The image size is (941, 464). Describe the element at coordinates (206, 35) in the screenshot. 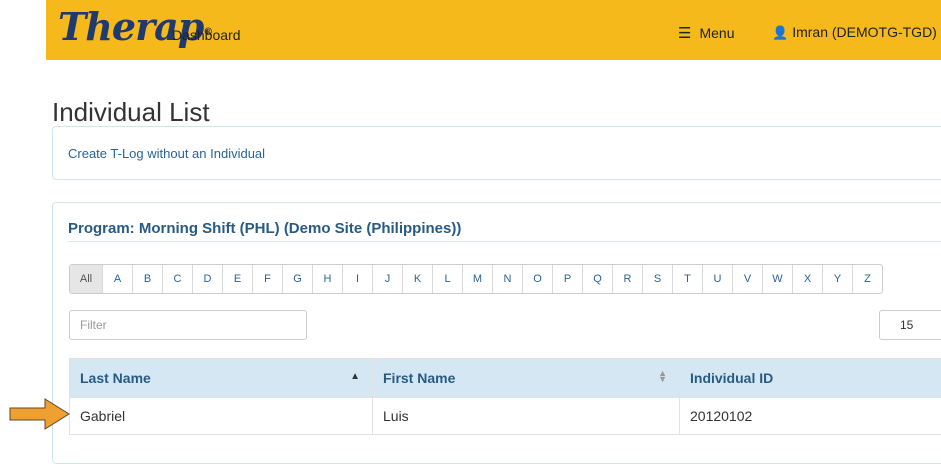

I see `nav-dashboard-link: Dashboard` at that location.